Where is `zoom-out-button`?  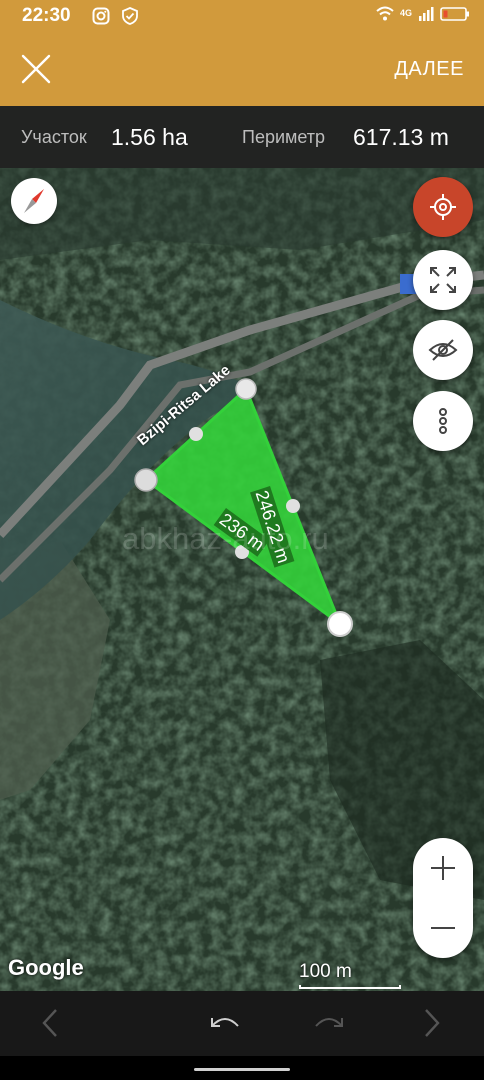
zoom-out-button is located at coordinates (443, 928).